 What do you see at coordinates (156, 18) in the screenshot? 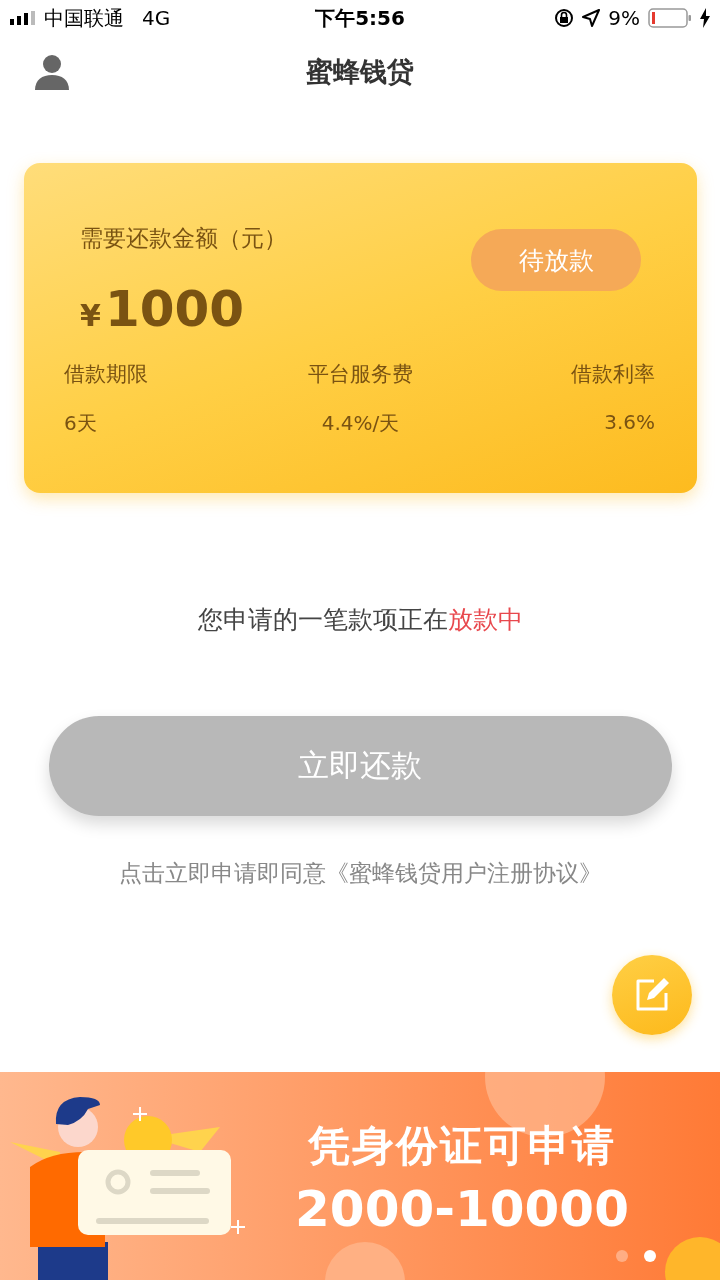
I see `network-type: 4G` at bounding box center [156, 18].